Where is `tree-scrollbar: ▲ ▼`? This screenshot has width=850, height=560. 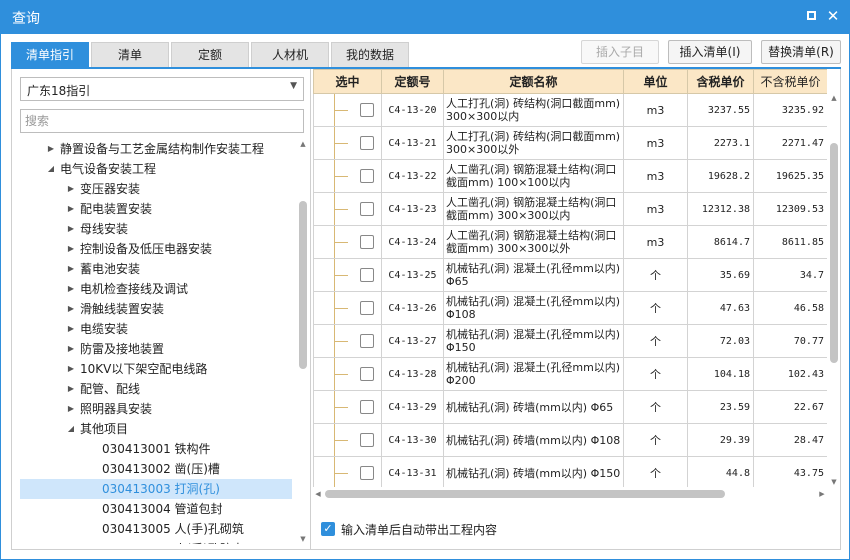 tree-scrollbar: ▲ ▼ is located at coordinates (303, 341).